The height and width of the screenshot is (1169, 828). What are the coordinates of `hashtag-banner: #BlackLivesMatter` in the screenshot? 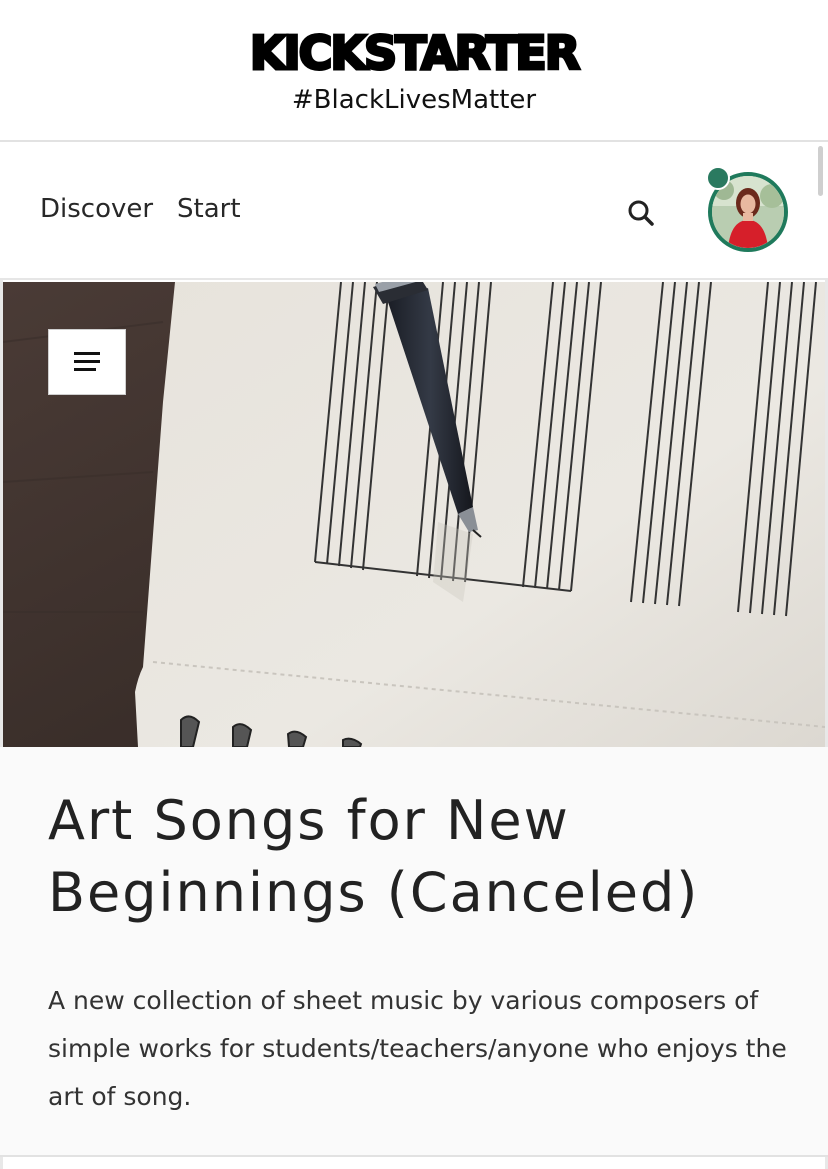 It's located at (414, 100).